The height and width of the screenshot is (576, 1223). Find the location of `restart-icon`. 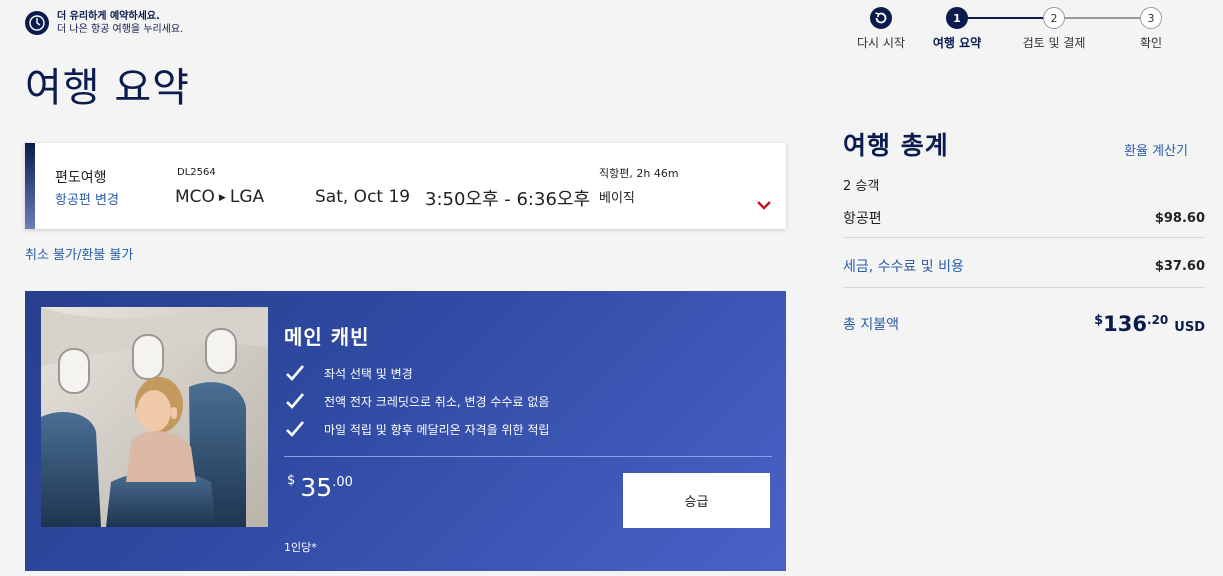

restart-icon is located at coordinates (881, 18).